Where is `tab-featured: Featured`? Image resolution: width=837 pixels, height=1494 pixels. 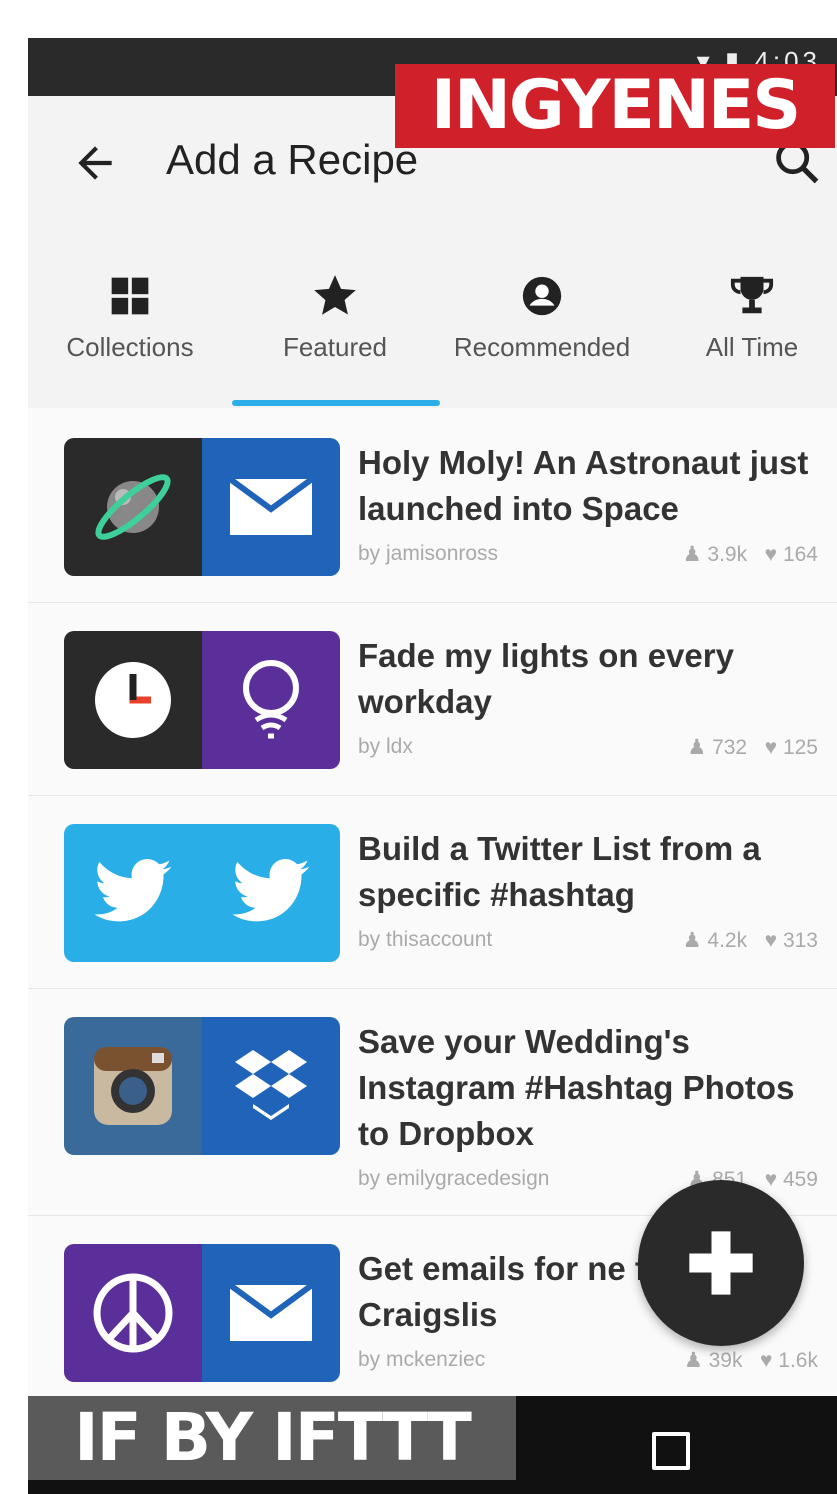 tab-featured: Featured is located at coordinates (335, 328).